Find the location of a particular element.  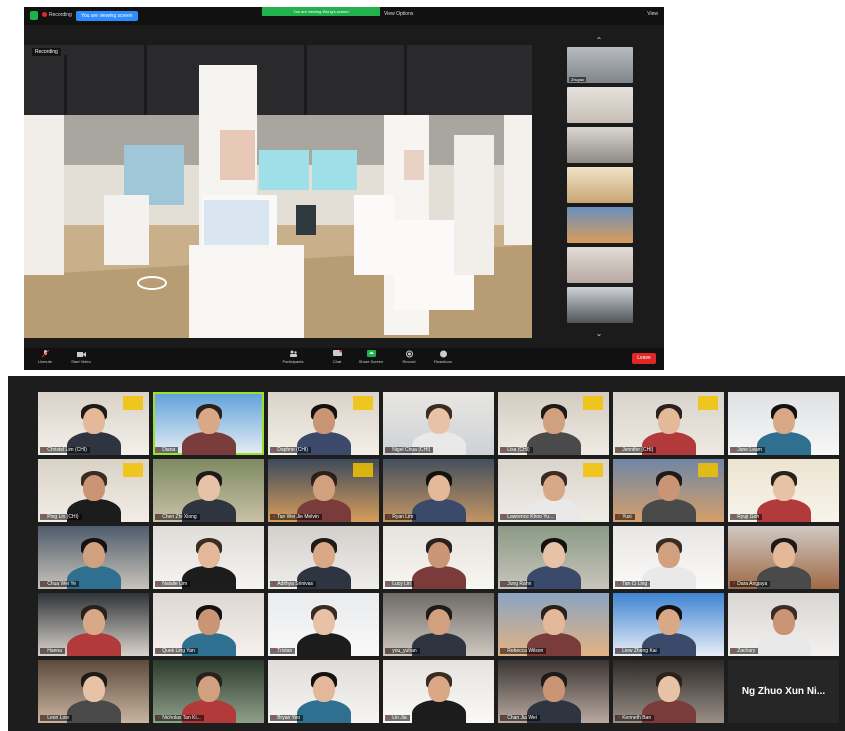

participant-tile: ✕Yuxi is located at coordinates (668, 490).